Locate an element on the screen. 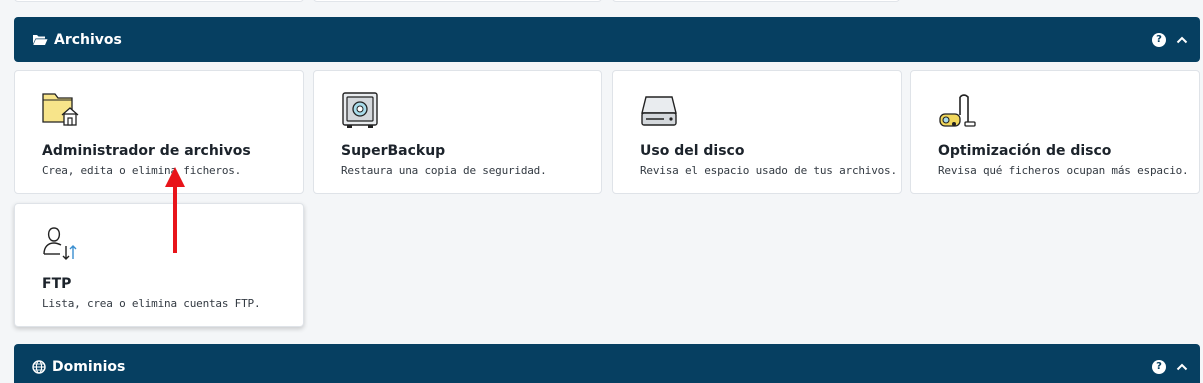  card-title: Administrador de archivos is located at coordinates (146, 151).